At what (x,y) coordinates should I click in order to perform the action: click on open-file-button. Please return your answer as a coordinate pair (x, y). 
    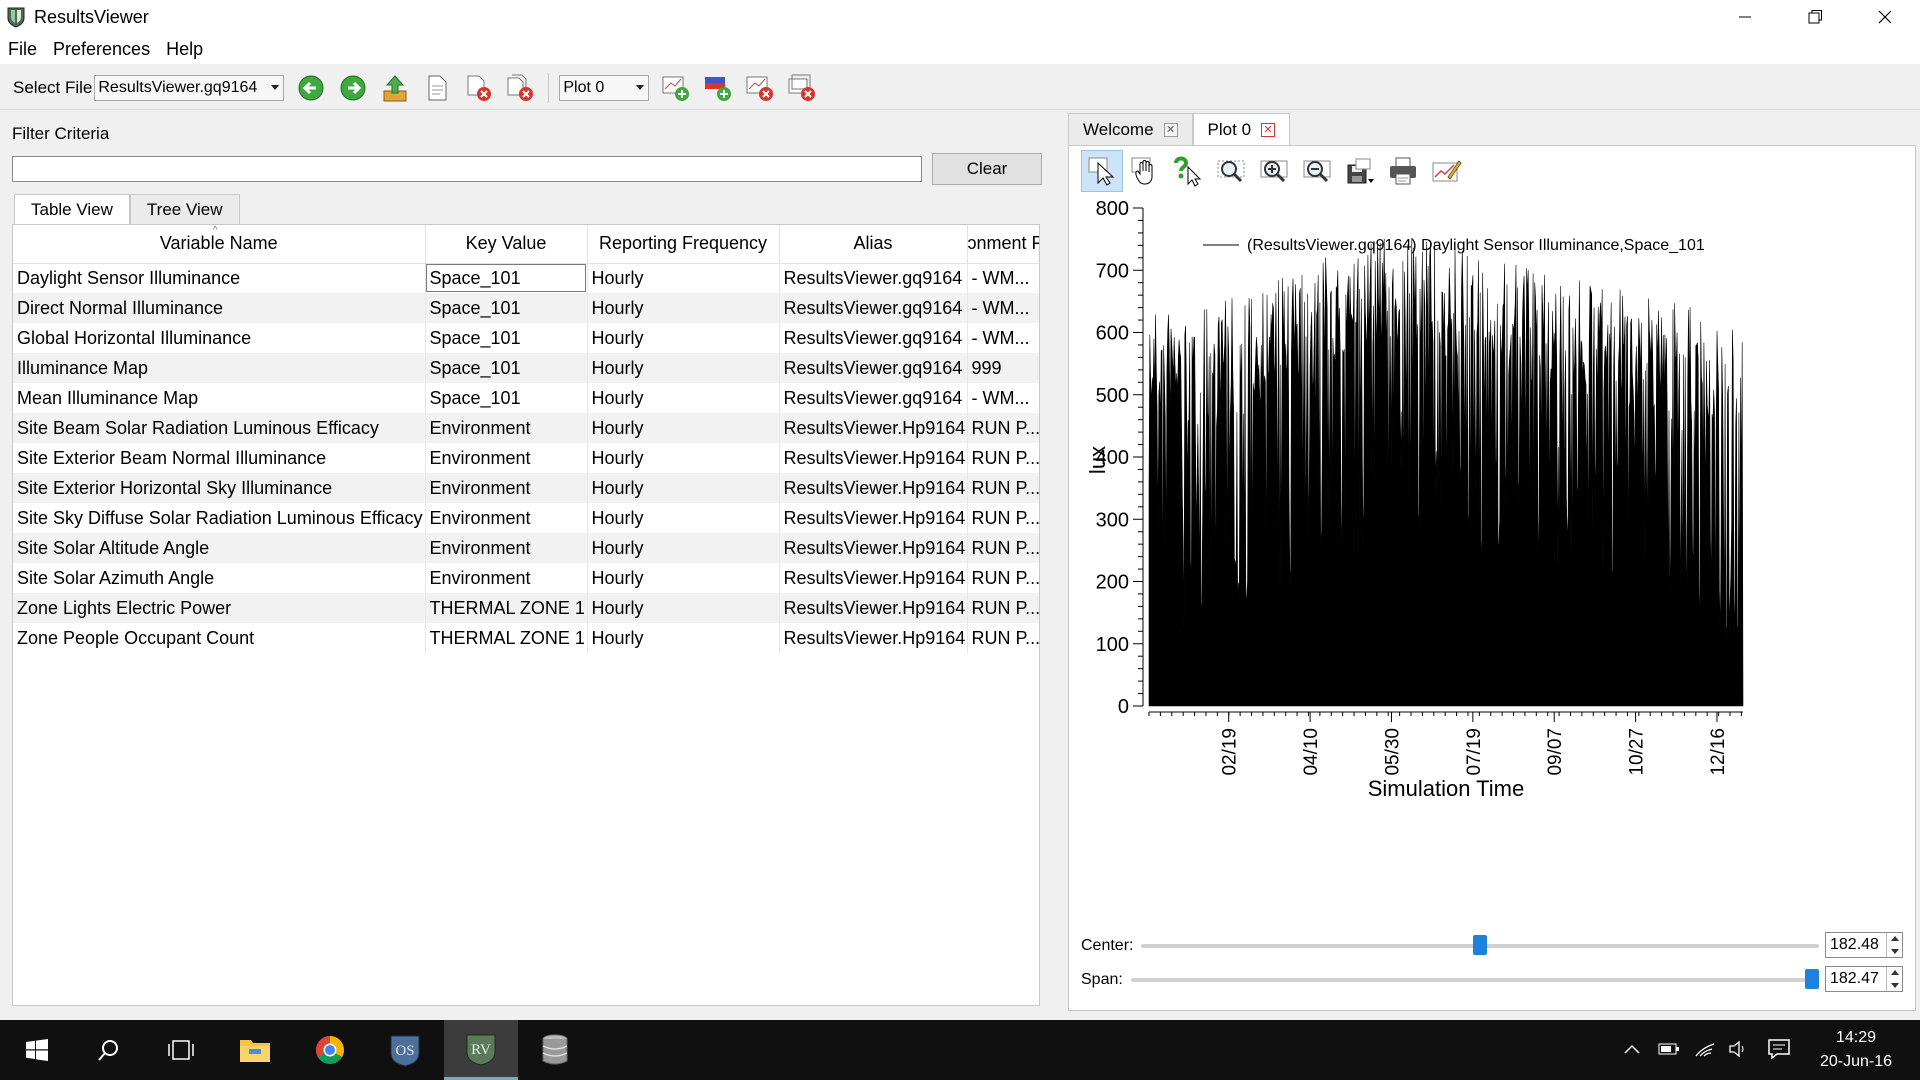
    Looking at the image, I should click on (395, 88).